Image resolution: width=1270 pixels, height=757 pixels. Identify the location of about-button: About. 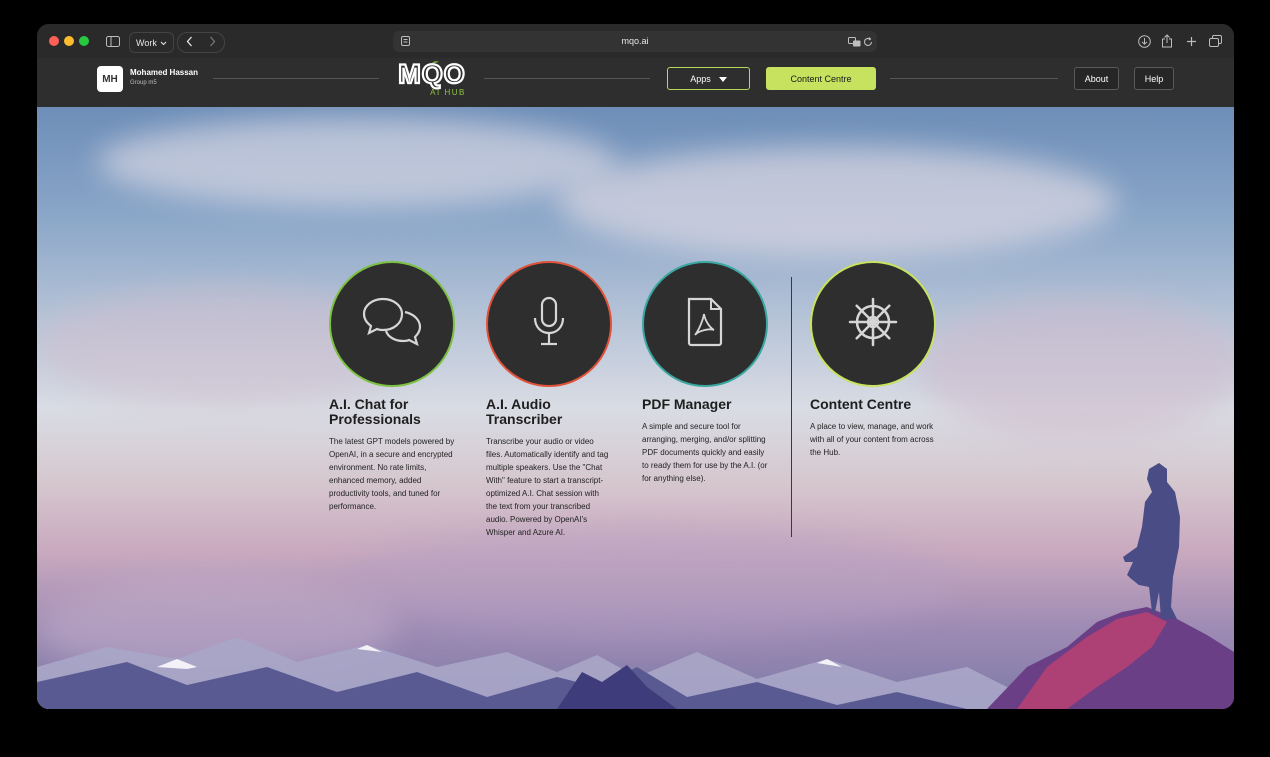
(1096, 78).